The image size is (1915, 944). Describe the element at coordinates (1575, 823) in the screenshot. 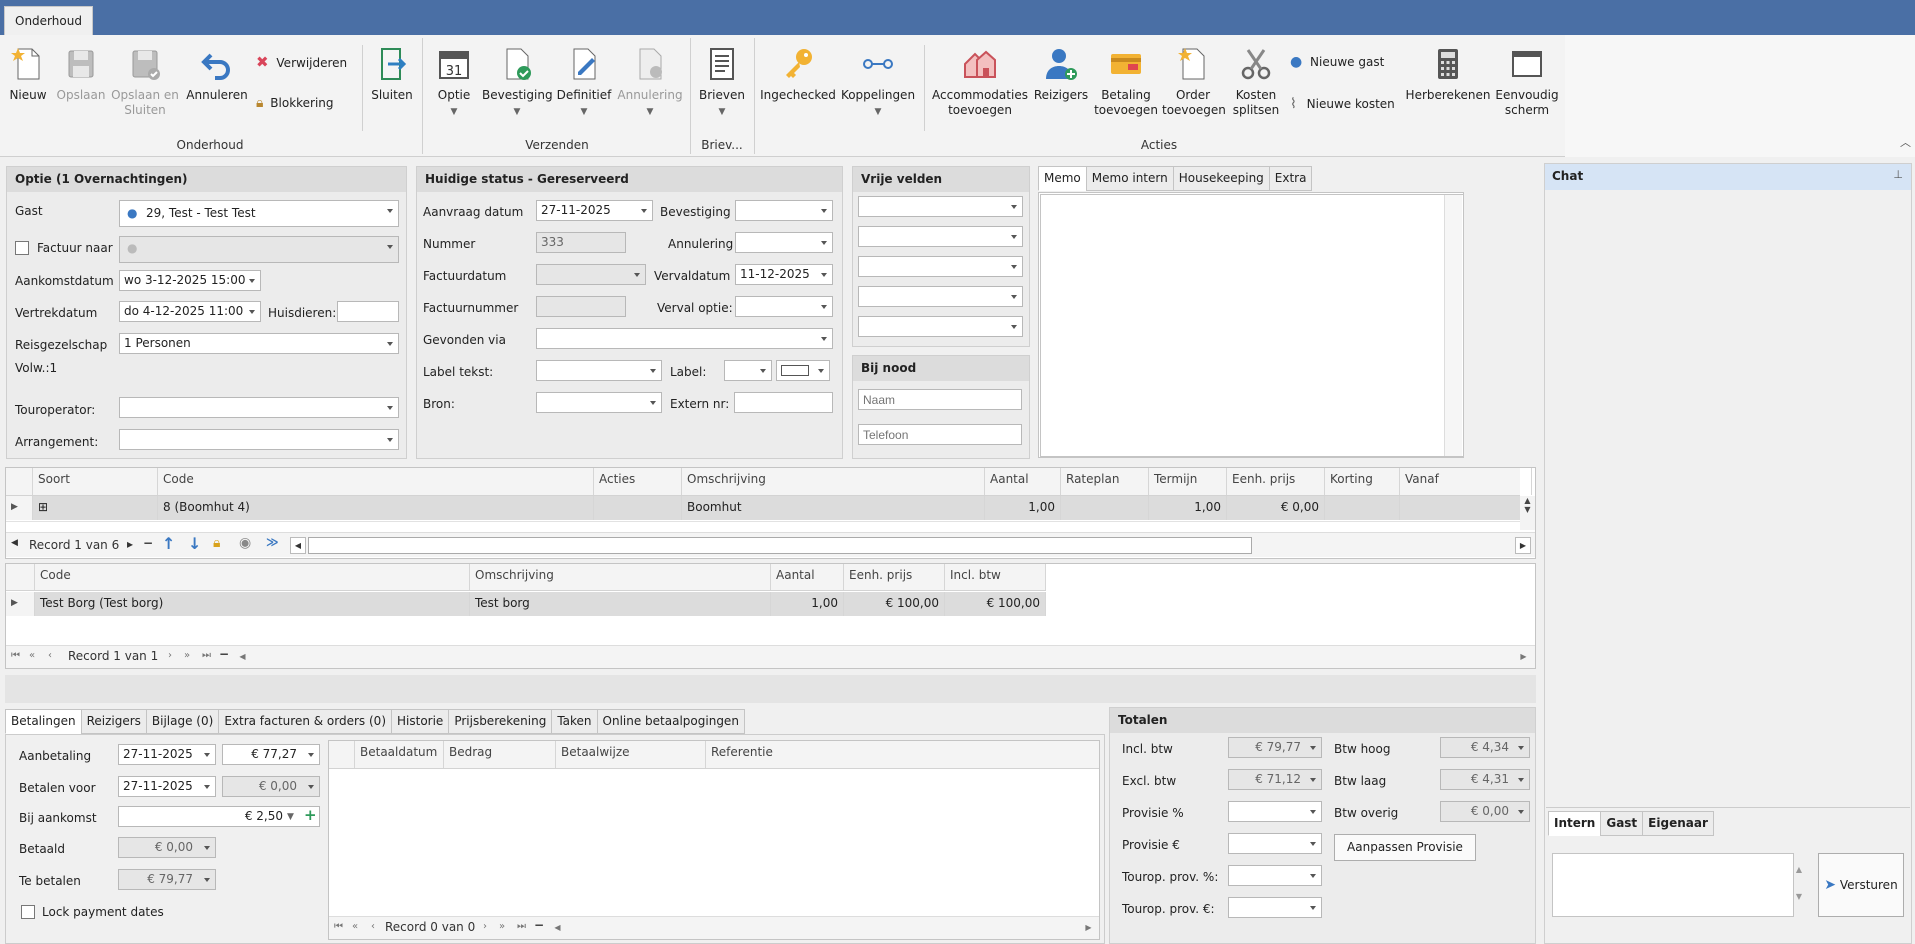

I see `tab-intern: Intern` at that location.